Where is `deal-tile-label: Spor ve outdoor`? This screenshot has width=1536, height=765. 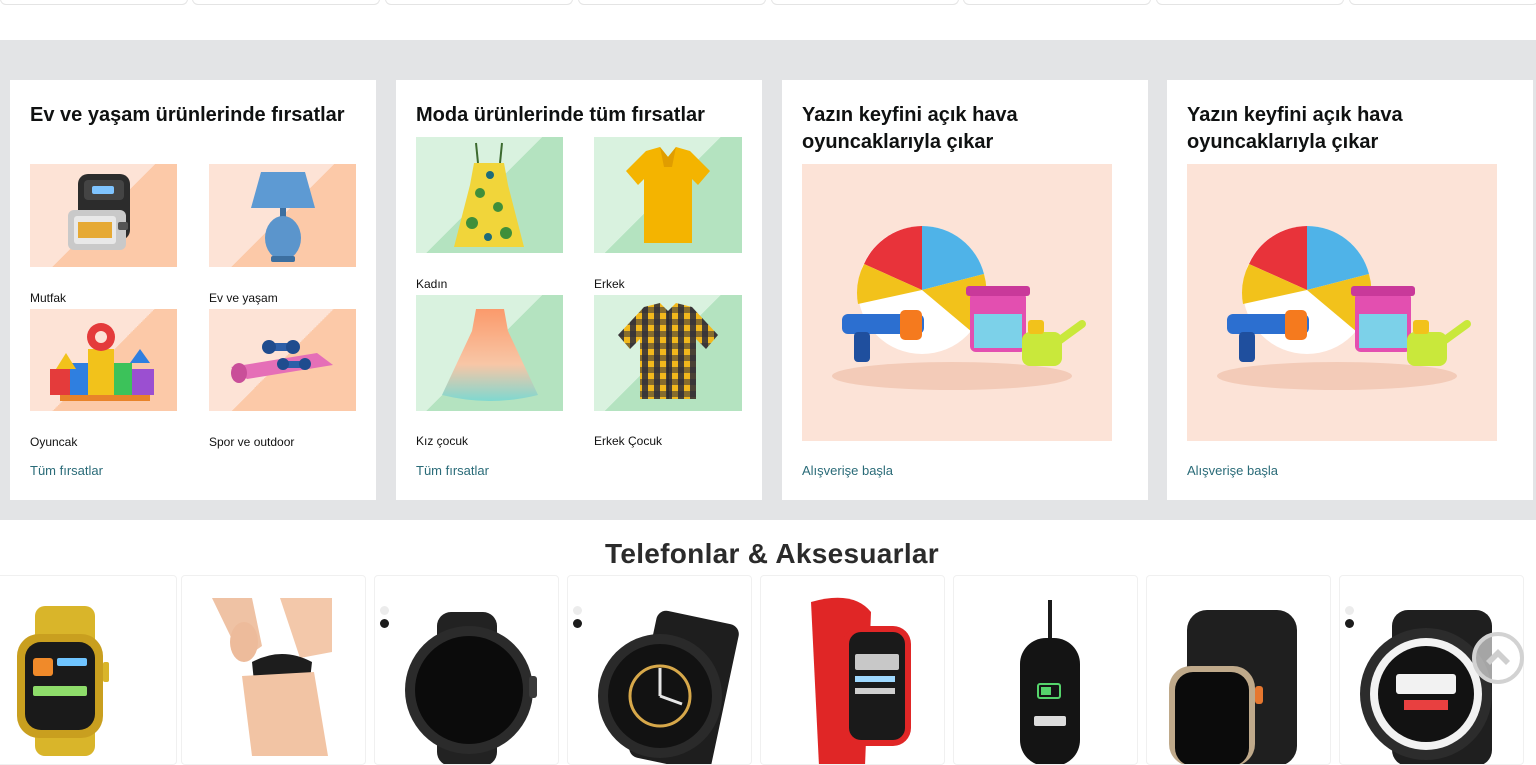
deal-tile-label: Spor ve outdoor is located at coordinates (252, 442).